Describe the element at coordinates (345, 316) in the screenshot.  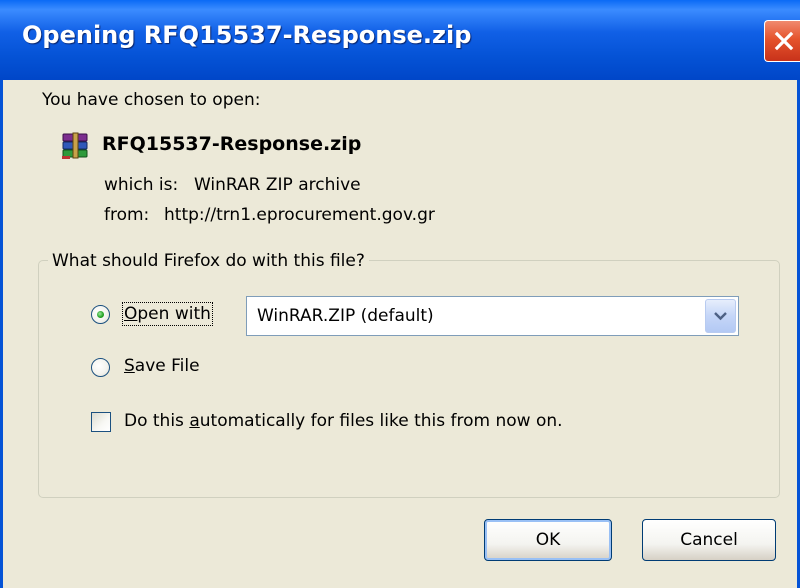
I see `open-with-app-value: WinRAR.ZIP (default)` at that location.